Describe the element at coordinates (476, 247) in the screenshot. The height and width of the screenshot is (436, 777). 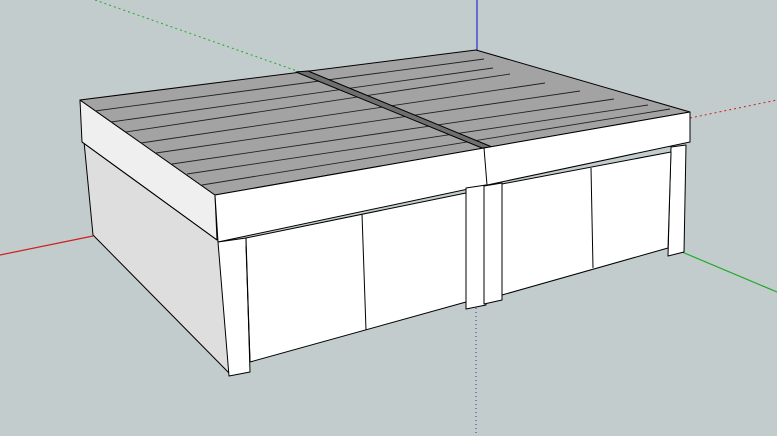
I see `middle-pillar-left` at that location.